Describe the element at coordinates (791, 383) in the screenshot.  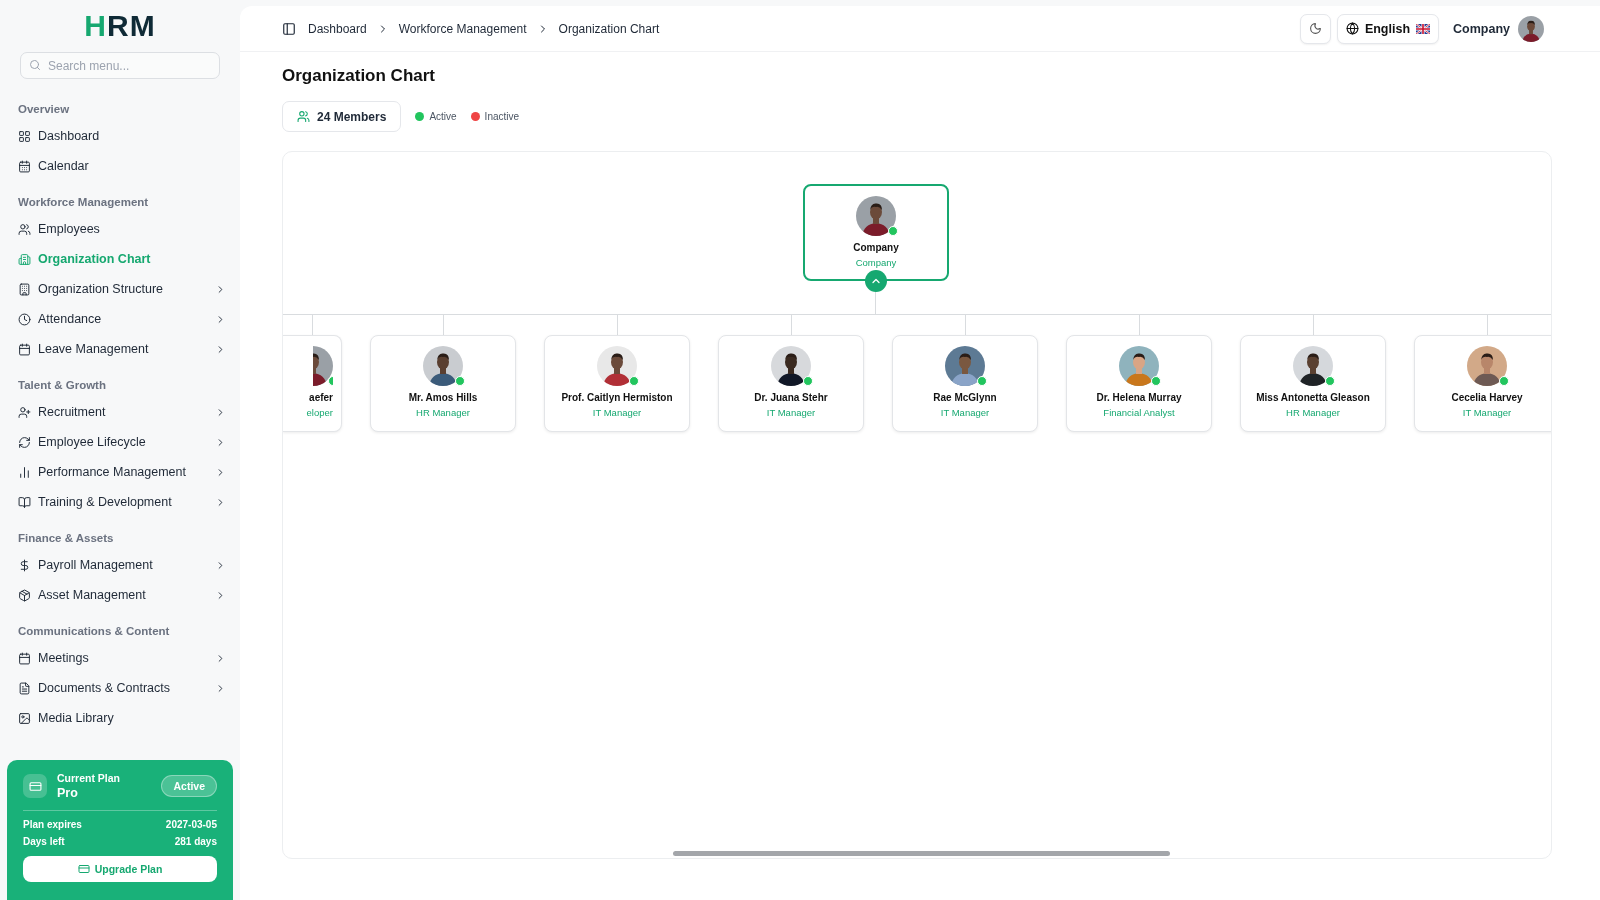
I see `member-card: Dr. Juana Stehr IT Manager` at that location.